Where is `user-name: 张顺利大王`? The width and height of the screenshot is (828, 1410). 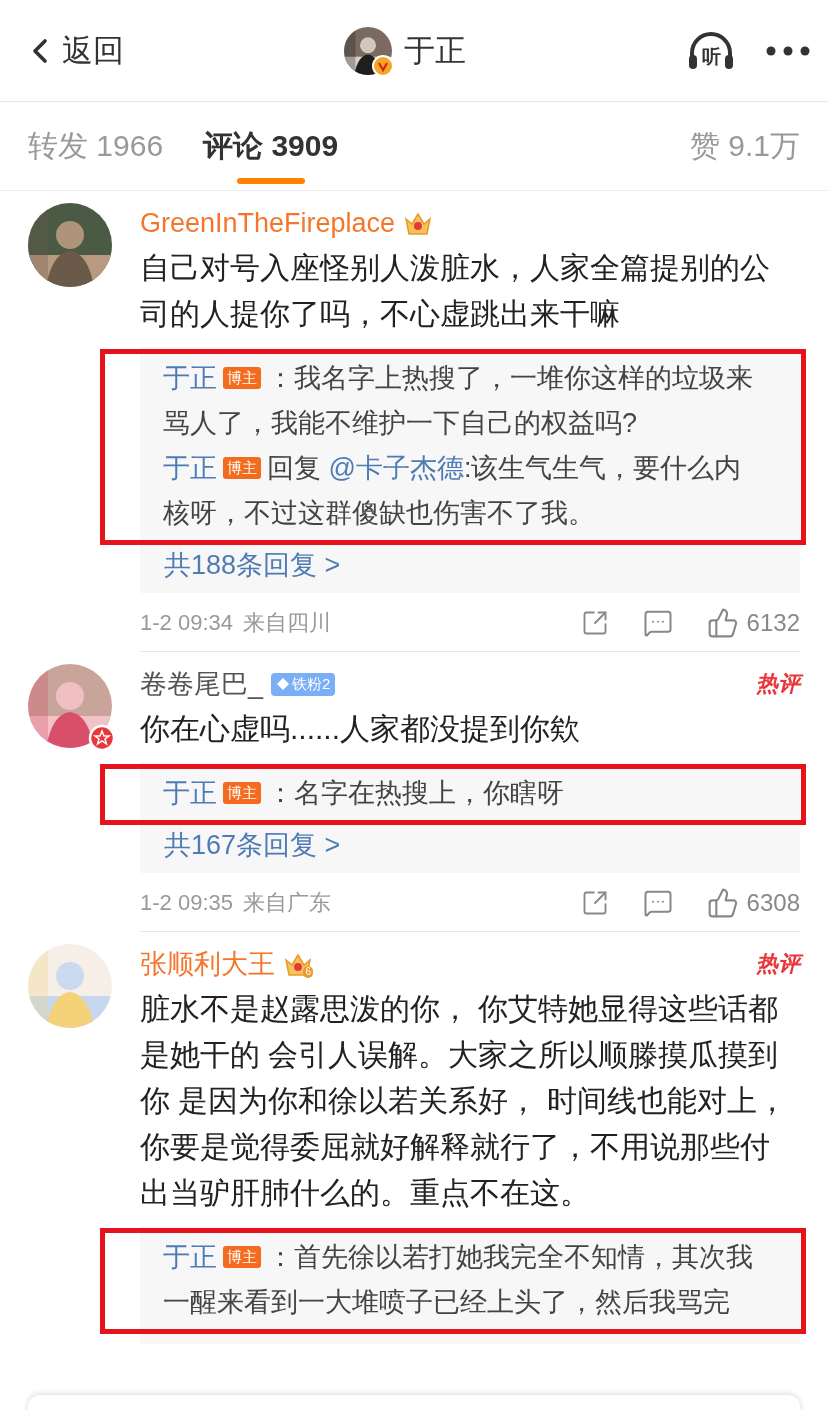 user-name: 张顺利大王 is located at coordinates (207, 964).